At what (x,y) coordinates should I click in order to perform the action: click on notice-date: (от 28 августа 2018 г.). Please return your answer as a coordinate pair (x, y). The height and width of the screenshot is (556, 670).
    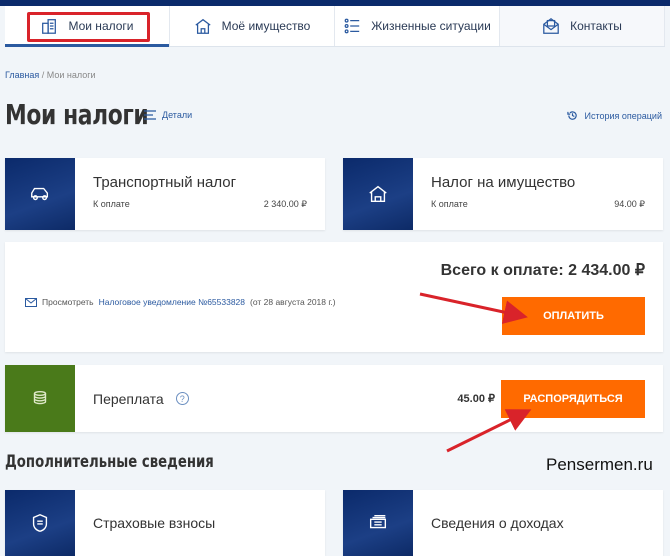
    Looking at the image, I should click on (293, 302).